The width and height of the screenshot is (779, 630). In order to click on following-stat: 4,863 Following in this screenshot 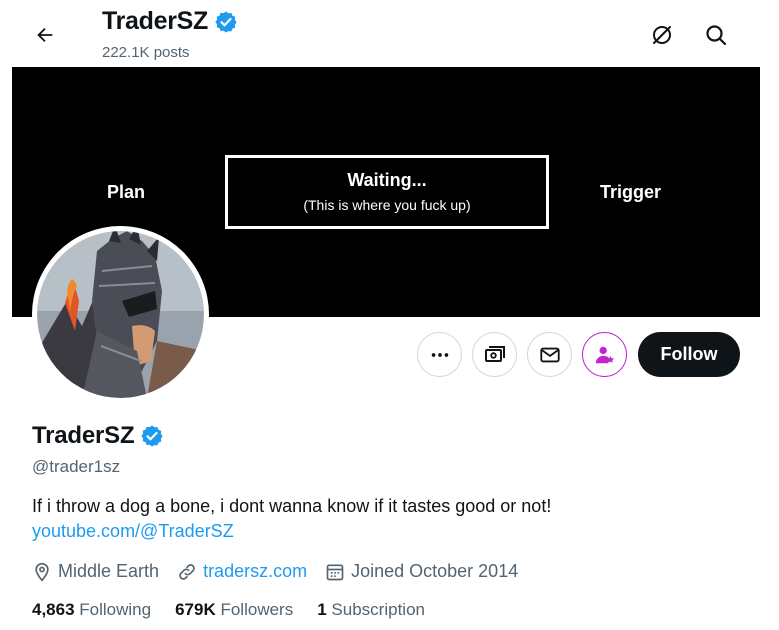, I will do `click(91, 610)`.